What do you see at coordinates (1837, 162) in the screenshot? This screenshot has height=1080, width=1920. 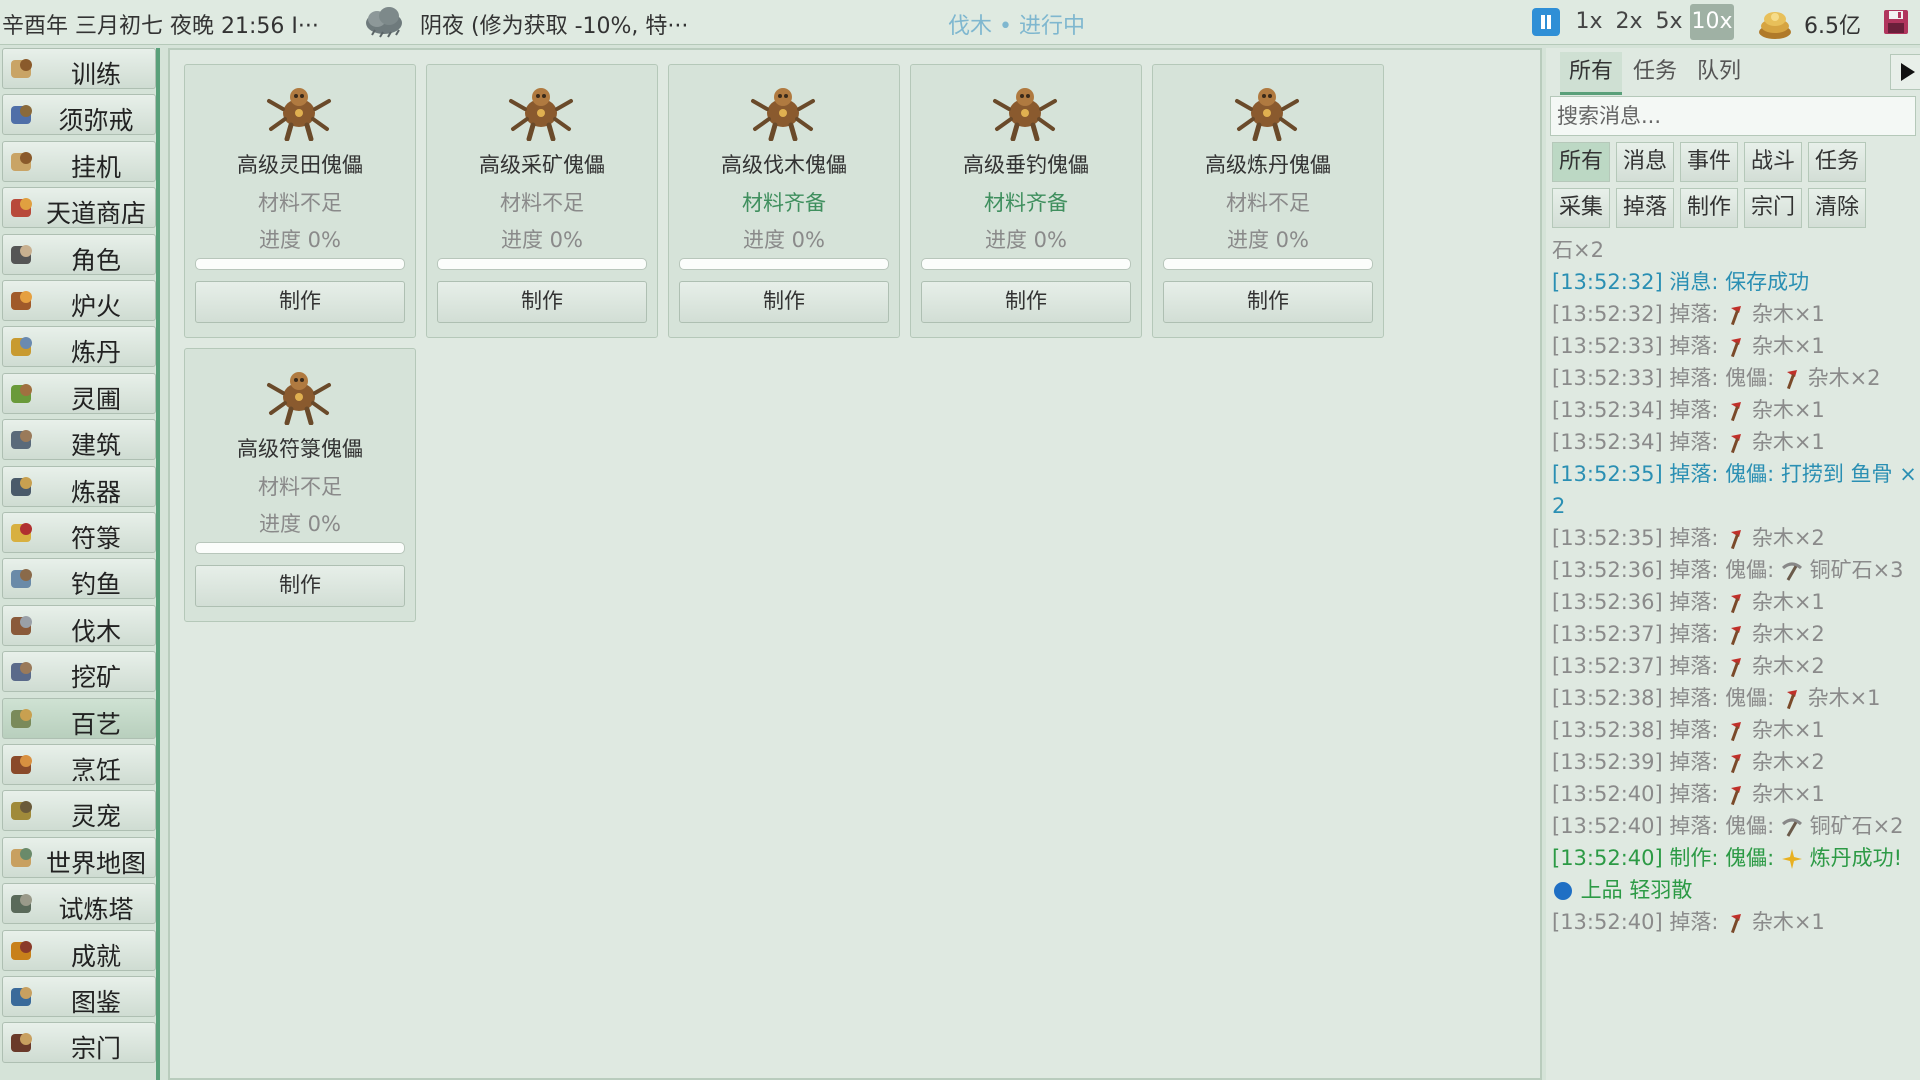 I see `filter-button: 任务` at bounding box center [1837, 162].